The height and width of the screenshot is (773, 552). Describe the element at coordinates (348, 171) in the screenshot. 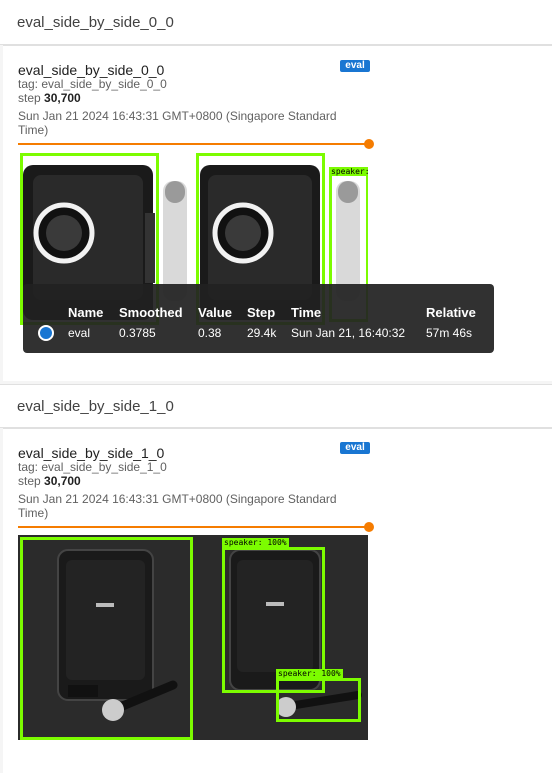

I see `detection-label: speaker:` at that location.